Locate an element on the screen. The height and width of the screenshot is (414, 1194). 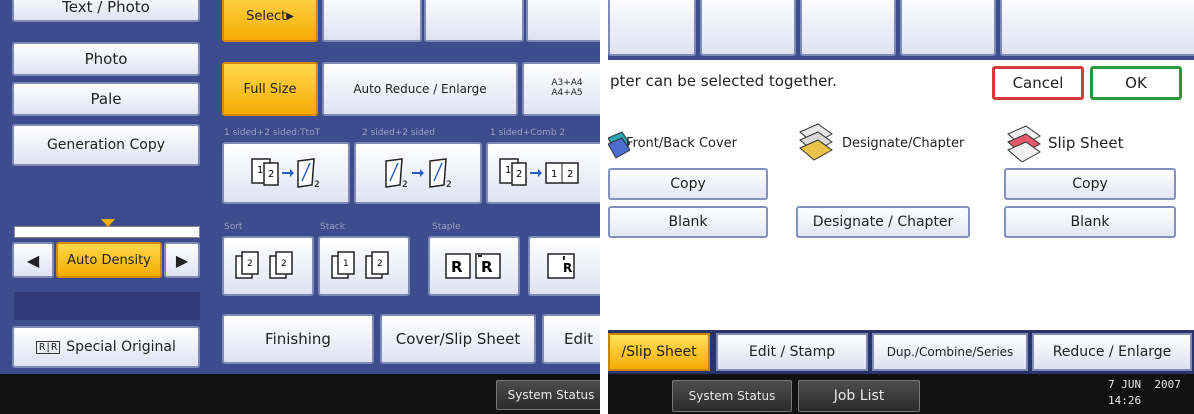
cancel-button: Cancel is located at coordinates (1038, 83).